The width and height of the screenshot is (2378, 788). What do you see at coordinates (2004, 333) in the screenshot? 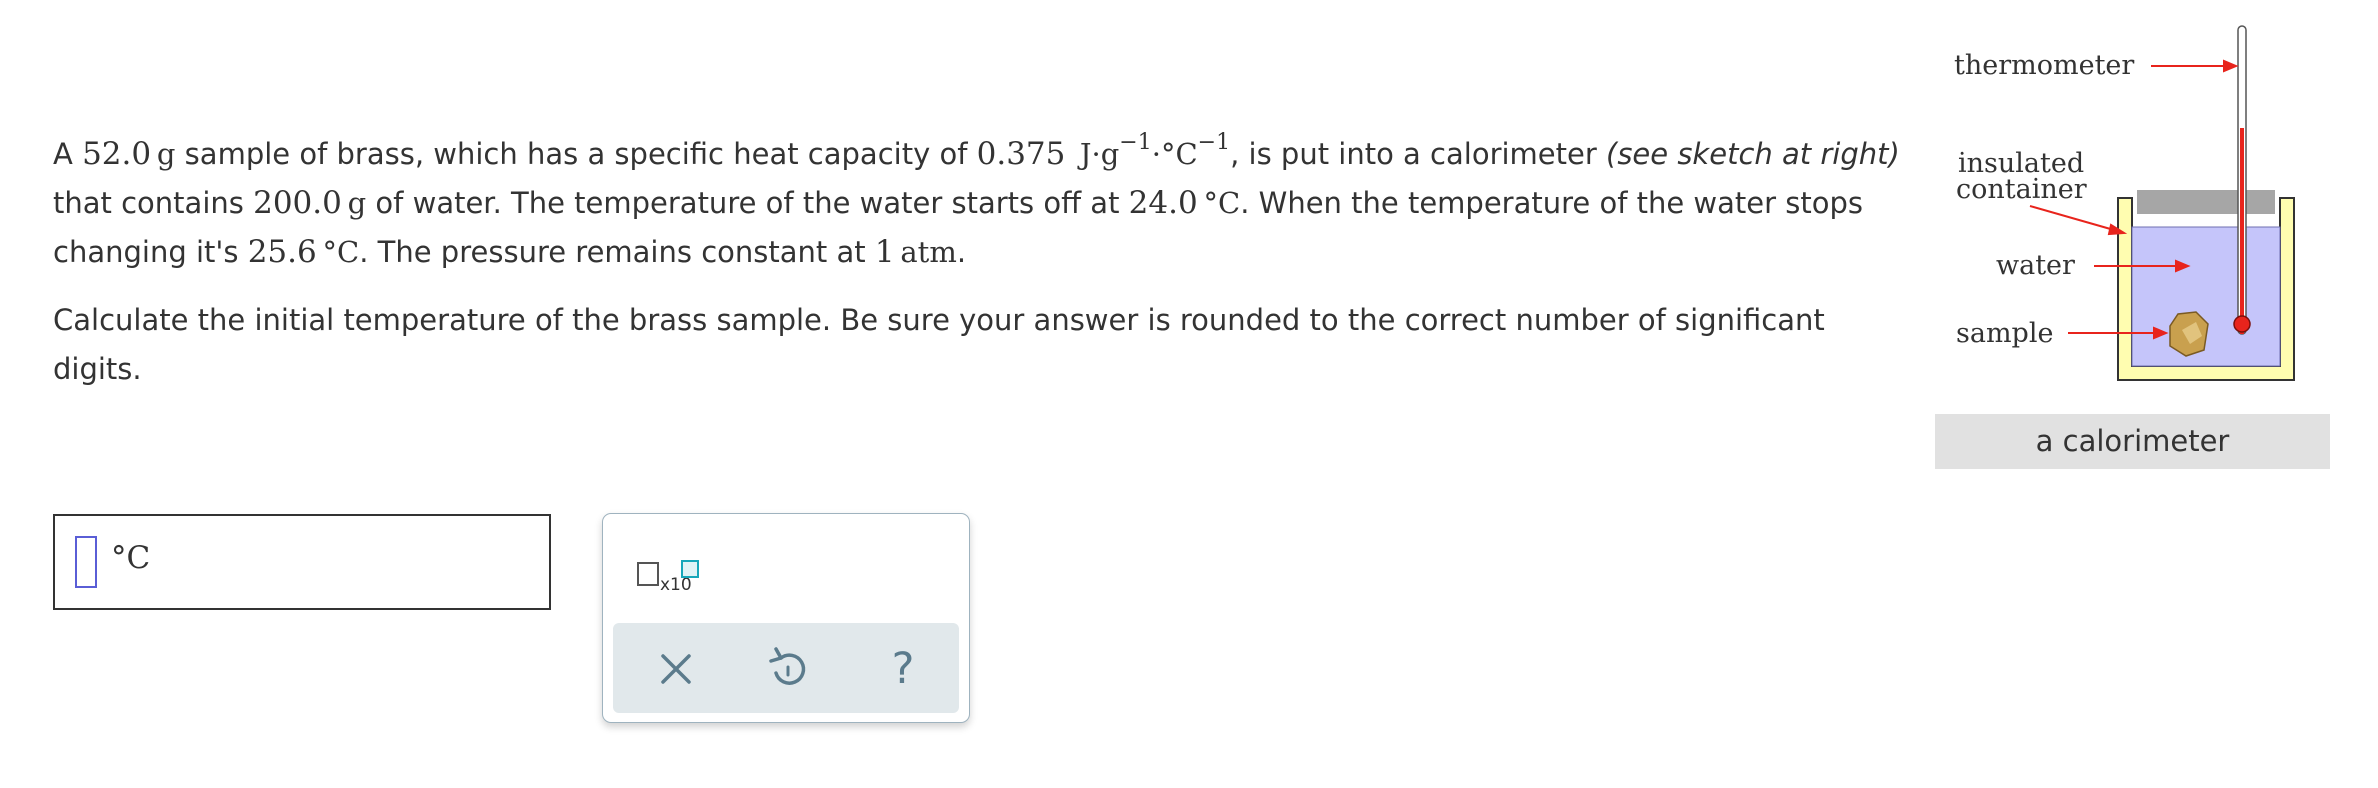
I see `label-sample: sample` at bounding box center [2004, 333].